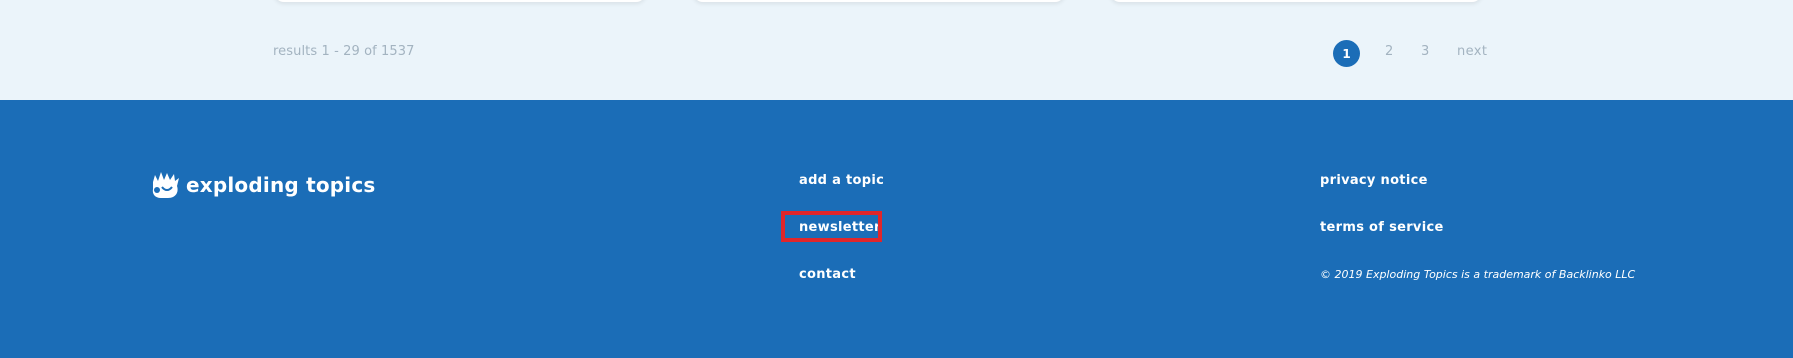 This screenshot has height=358, width=1793. I want to click on newsletter-link: newsletter, so click(840, 227).